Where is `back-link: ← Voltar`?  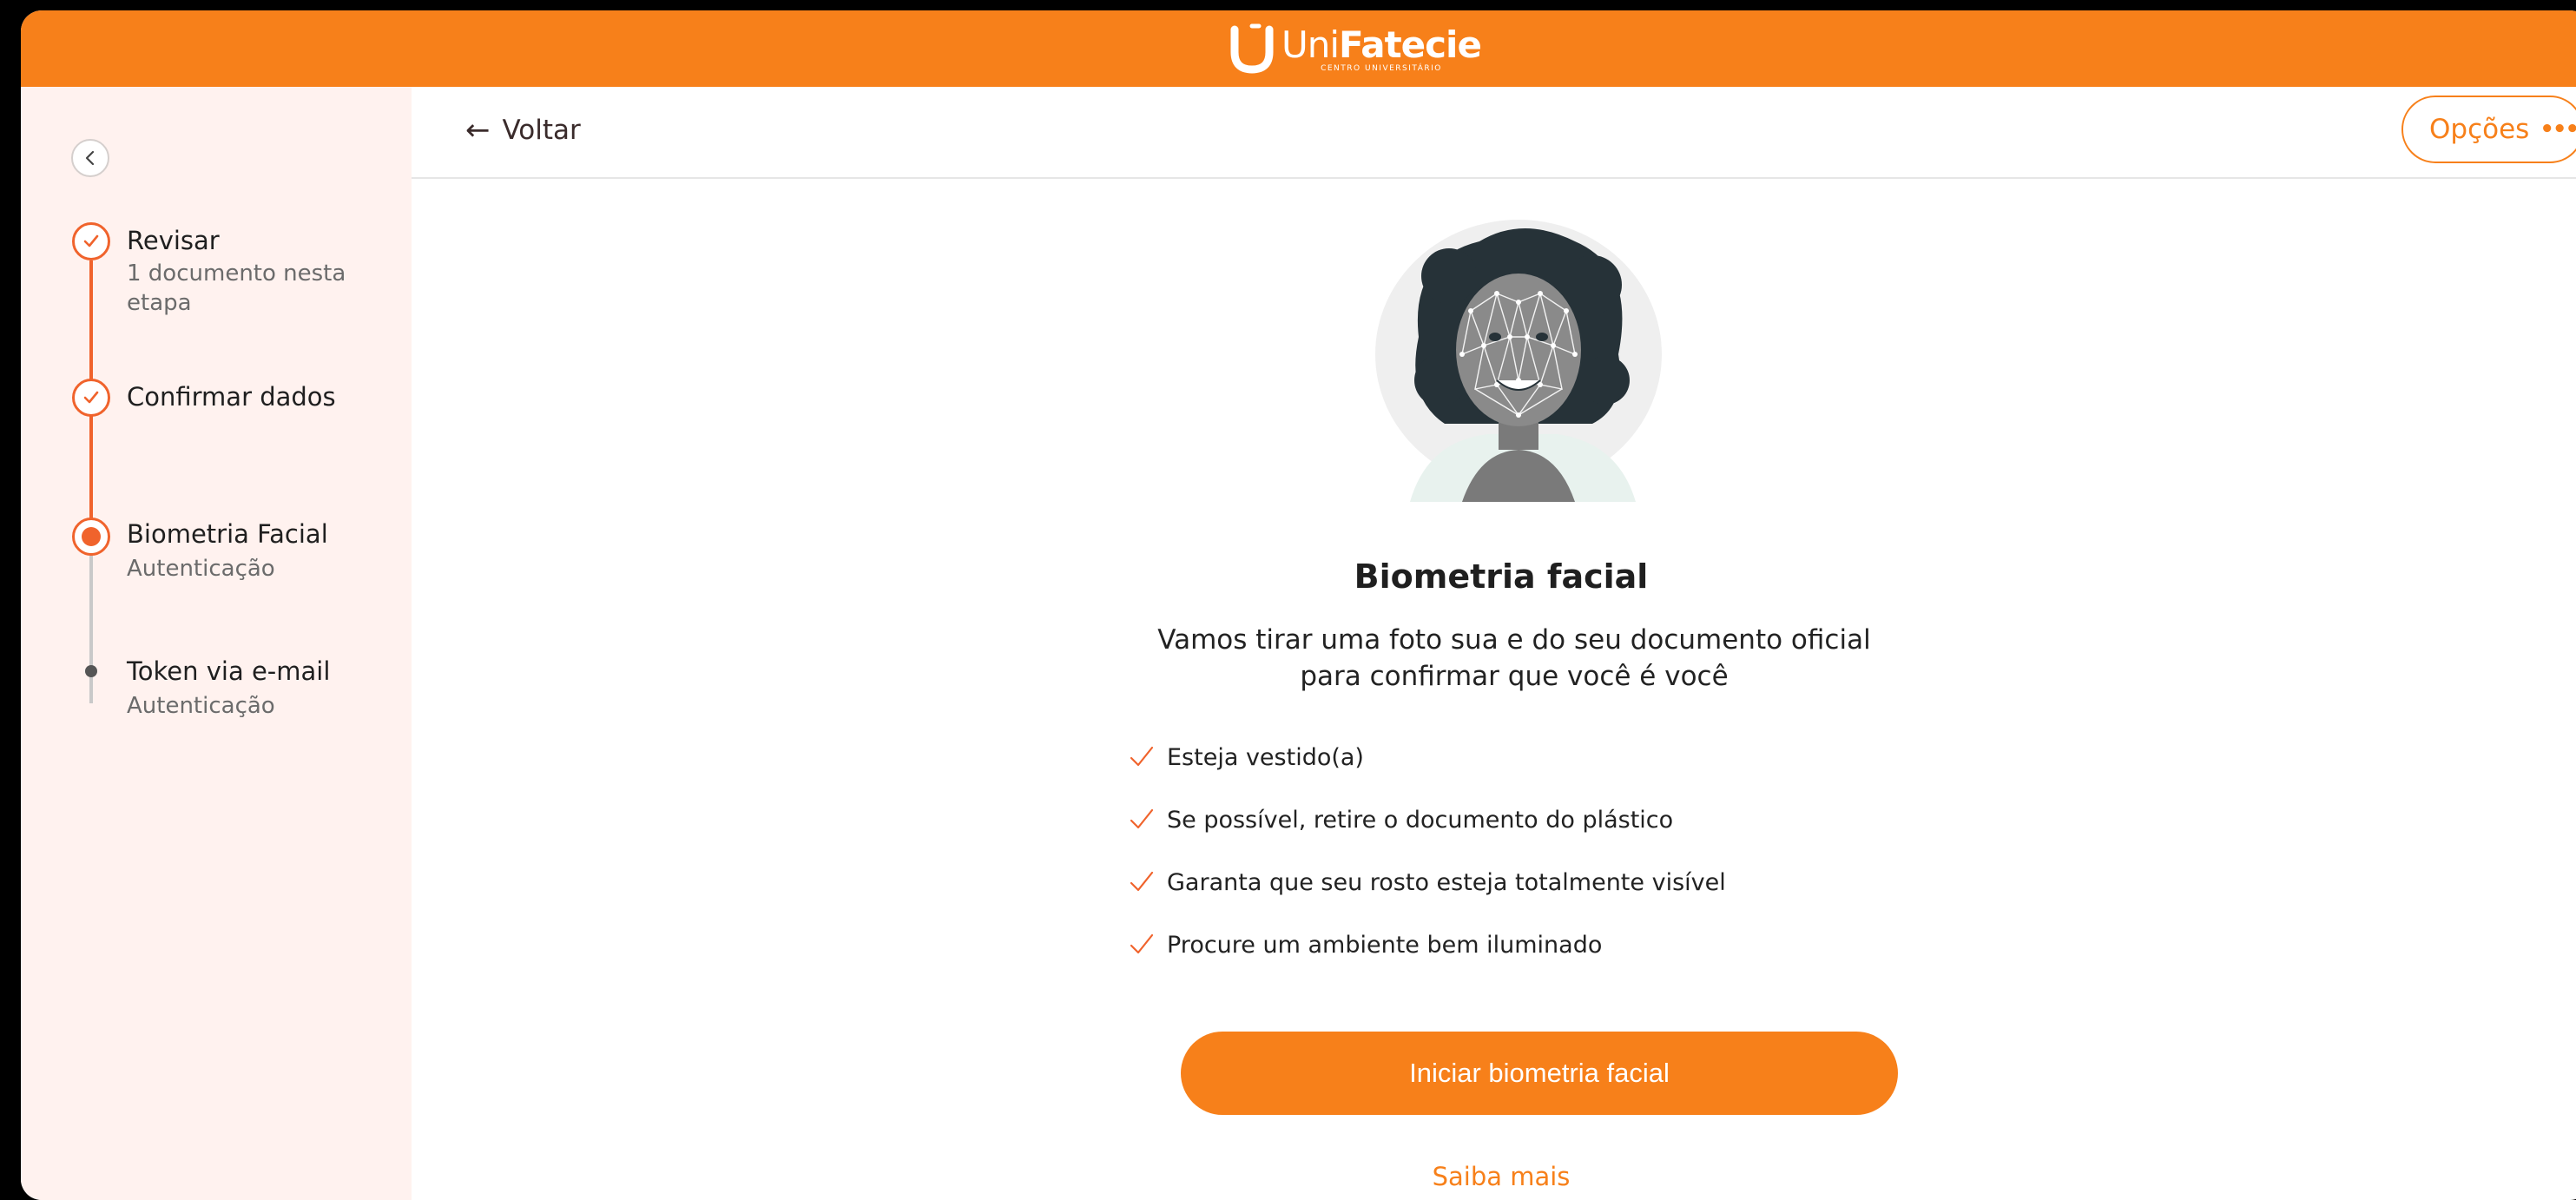 back-link: ← Voltar is located at coordinates (523, 130).